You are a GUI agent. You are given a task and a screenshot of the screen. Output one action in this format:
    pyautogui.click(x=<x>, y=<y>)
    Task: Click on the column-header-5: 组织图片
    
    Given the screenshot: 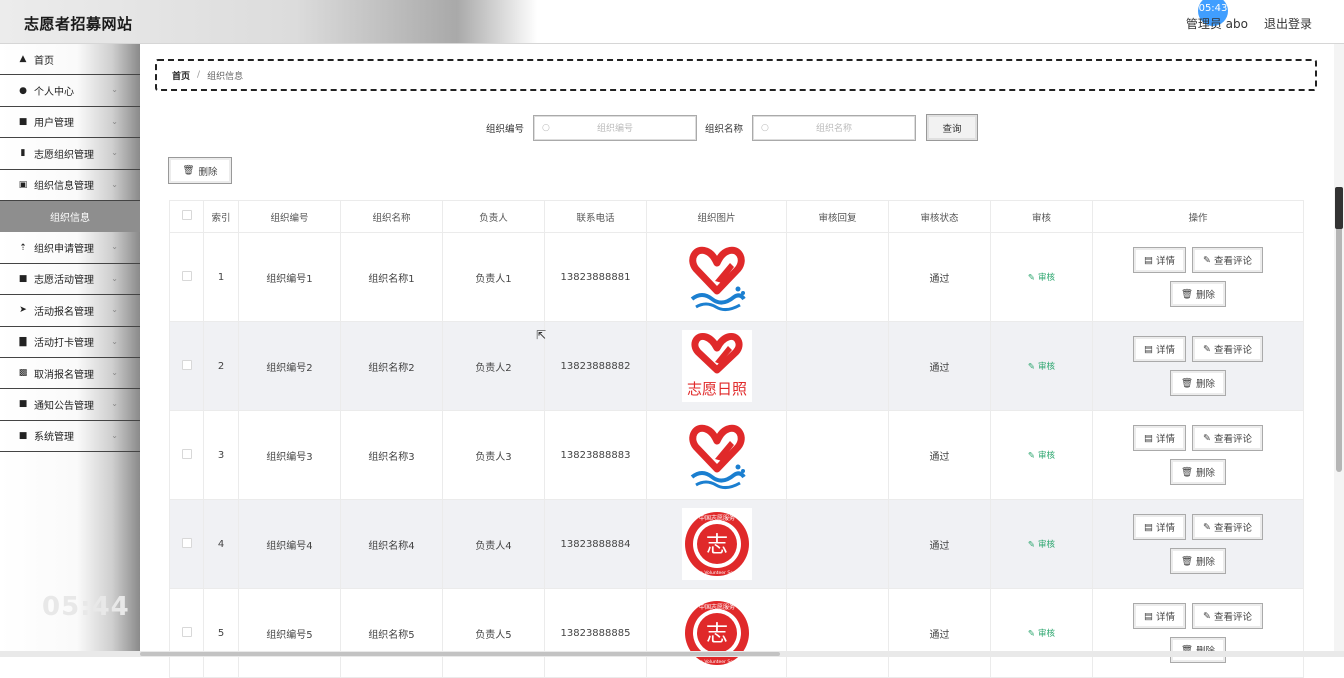 What is the action you would take?
    pyautogui.click(x=717, y=217)
    